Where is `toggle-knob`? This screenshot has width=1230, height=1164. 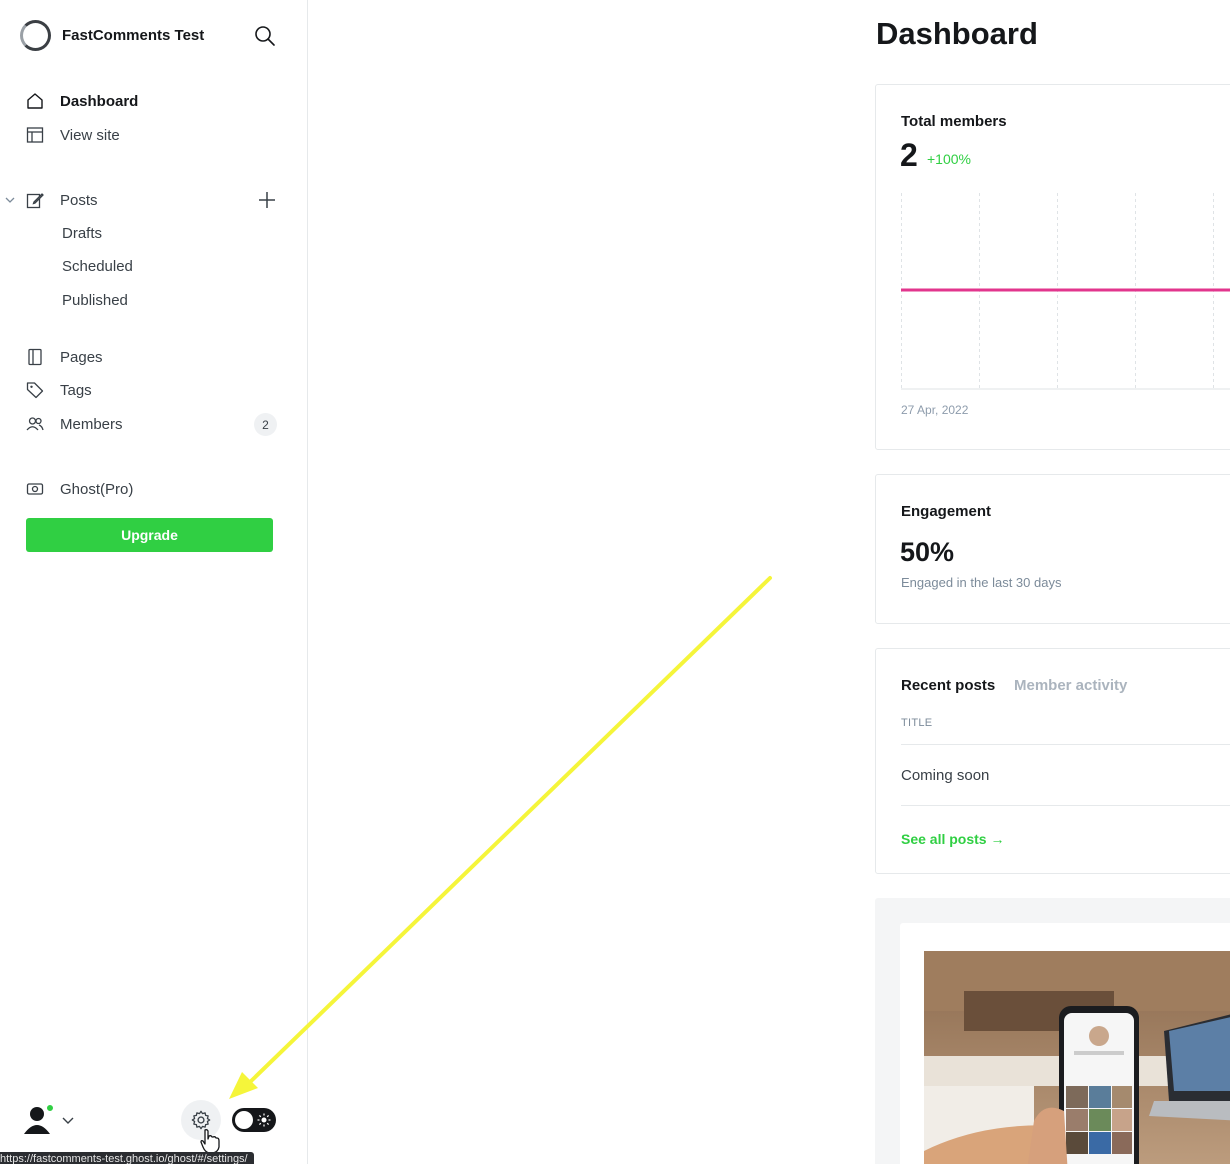 toggle-knob is located at coordinates (244, 1120).